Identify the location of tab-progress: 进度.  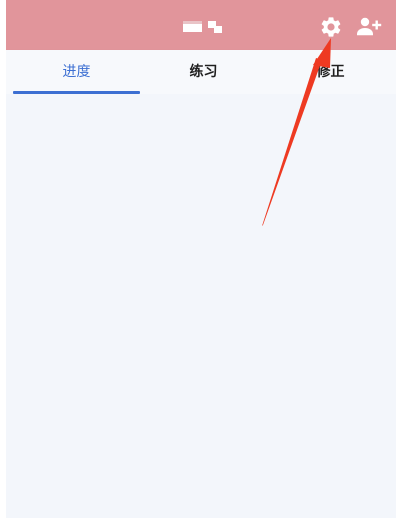
(76, 72).